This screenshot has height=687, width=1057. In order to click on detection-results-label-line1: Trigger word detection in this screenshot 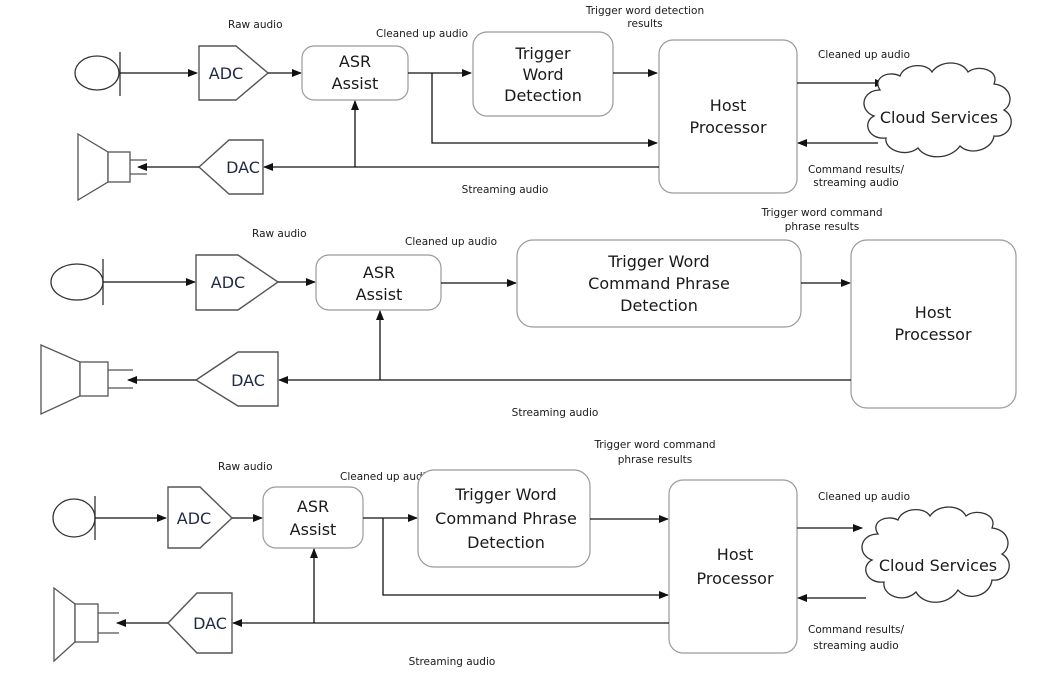, I will do `click(644, 11)`.